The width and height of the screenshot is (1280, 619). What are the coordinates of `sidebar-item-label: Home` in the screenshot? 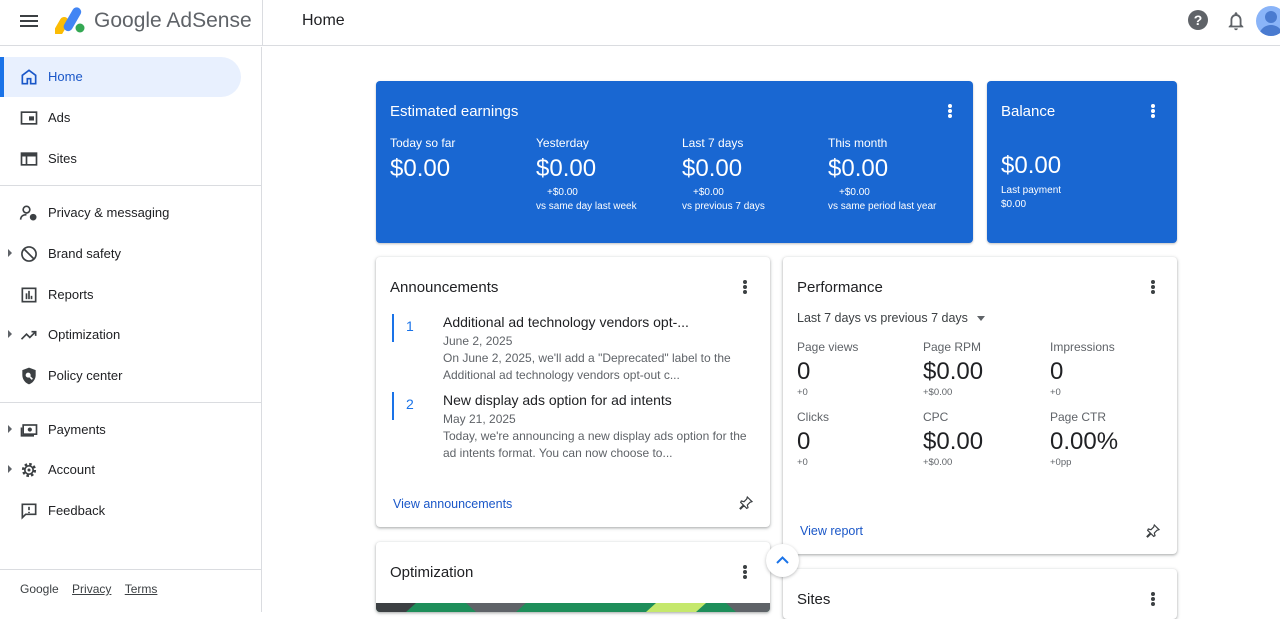 It's located at (65, 76).